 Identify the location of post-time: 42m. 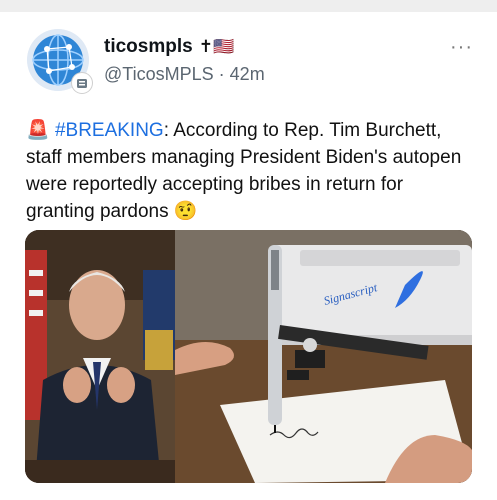
(247, 74).